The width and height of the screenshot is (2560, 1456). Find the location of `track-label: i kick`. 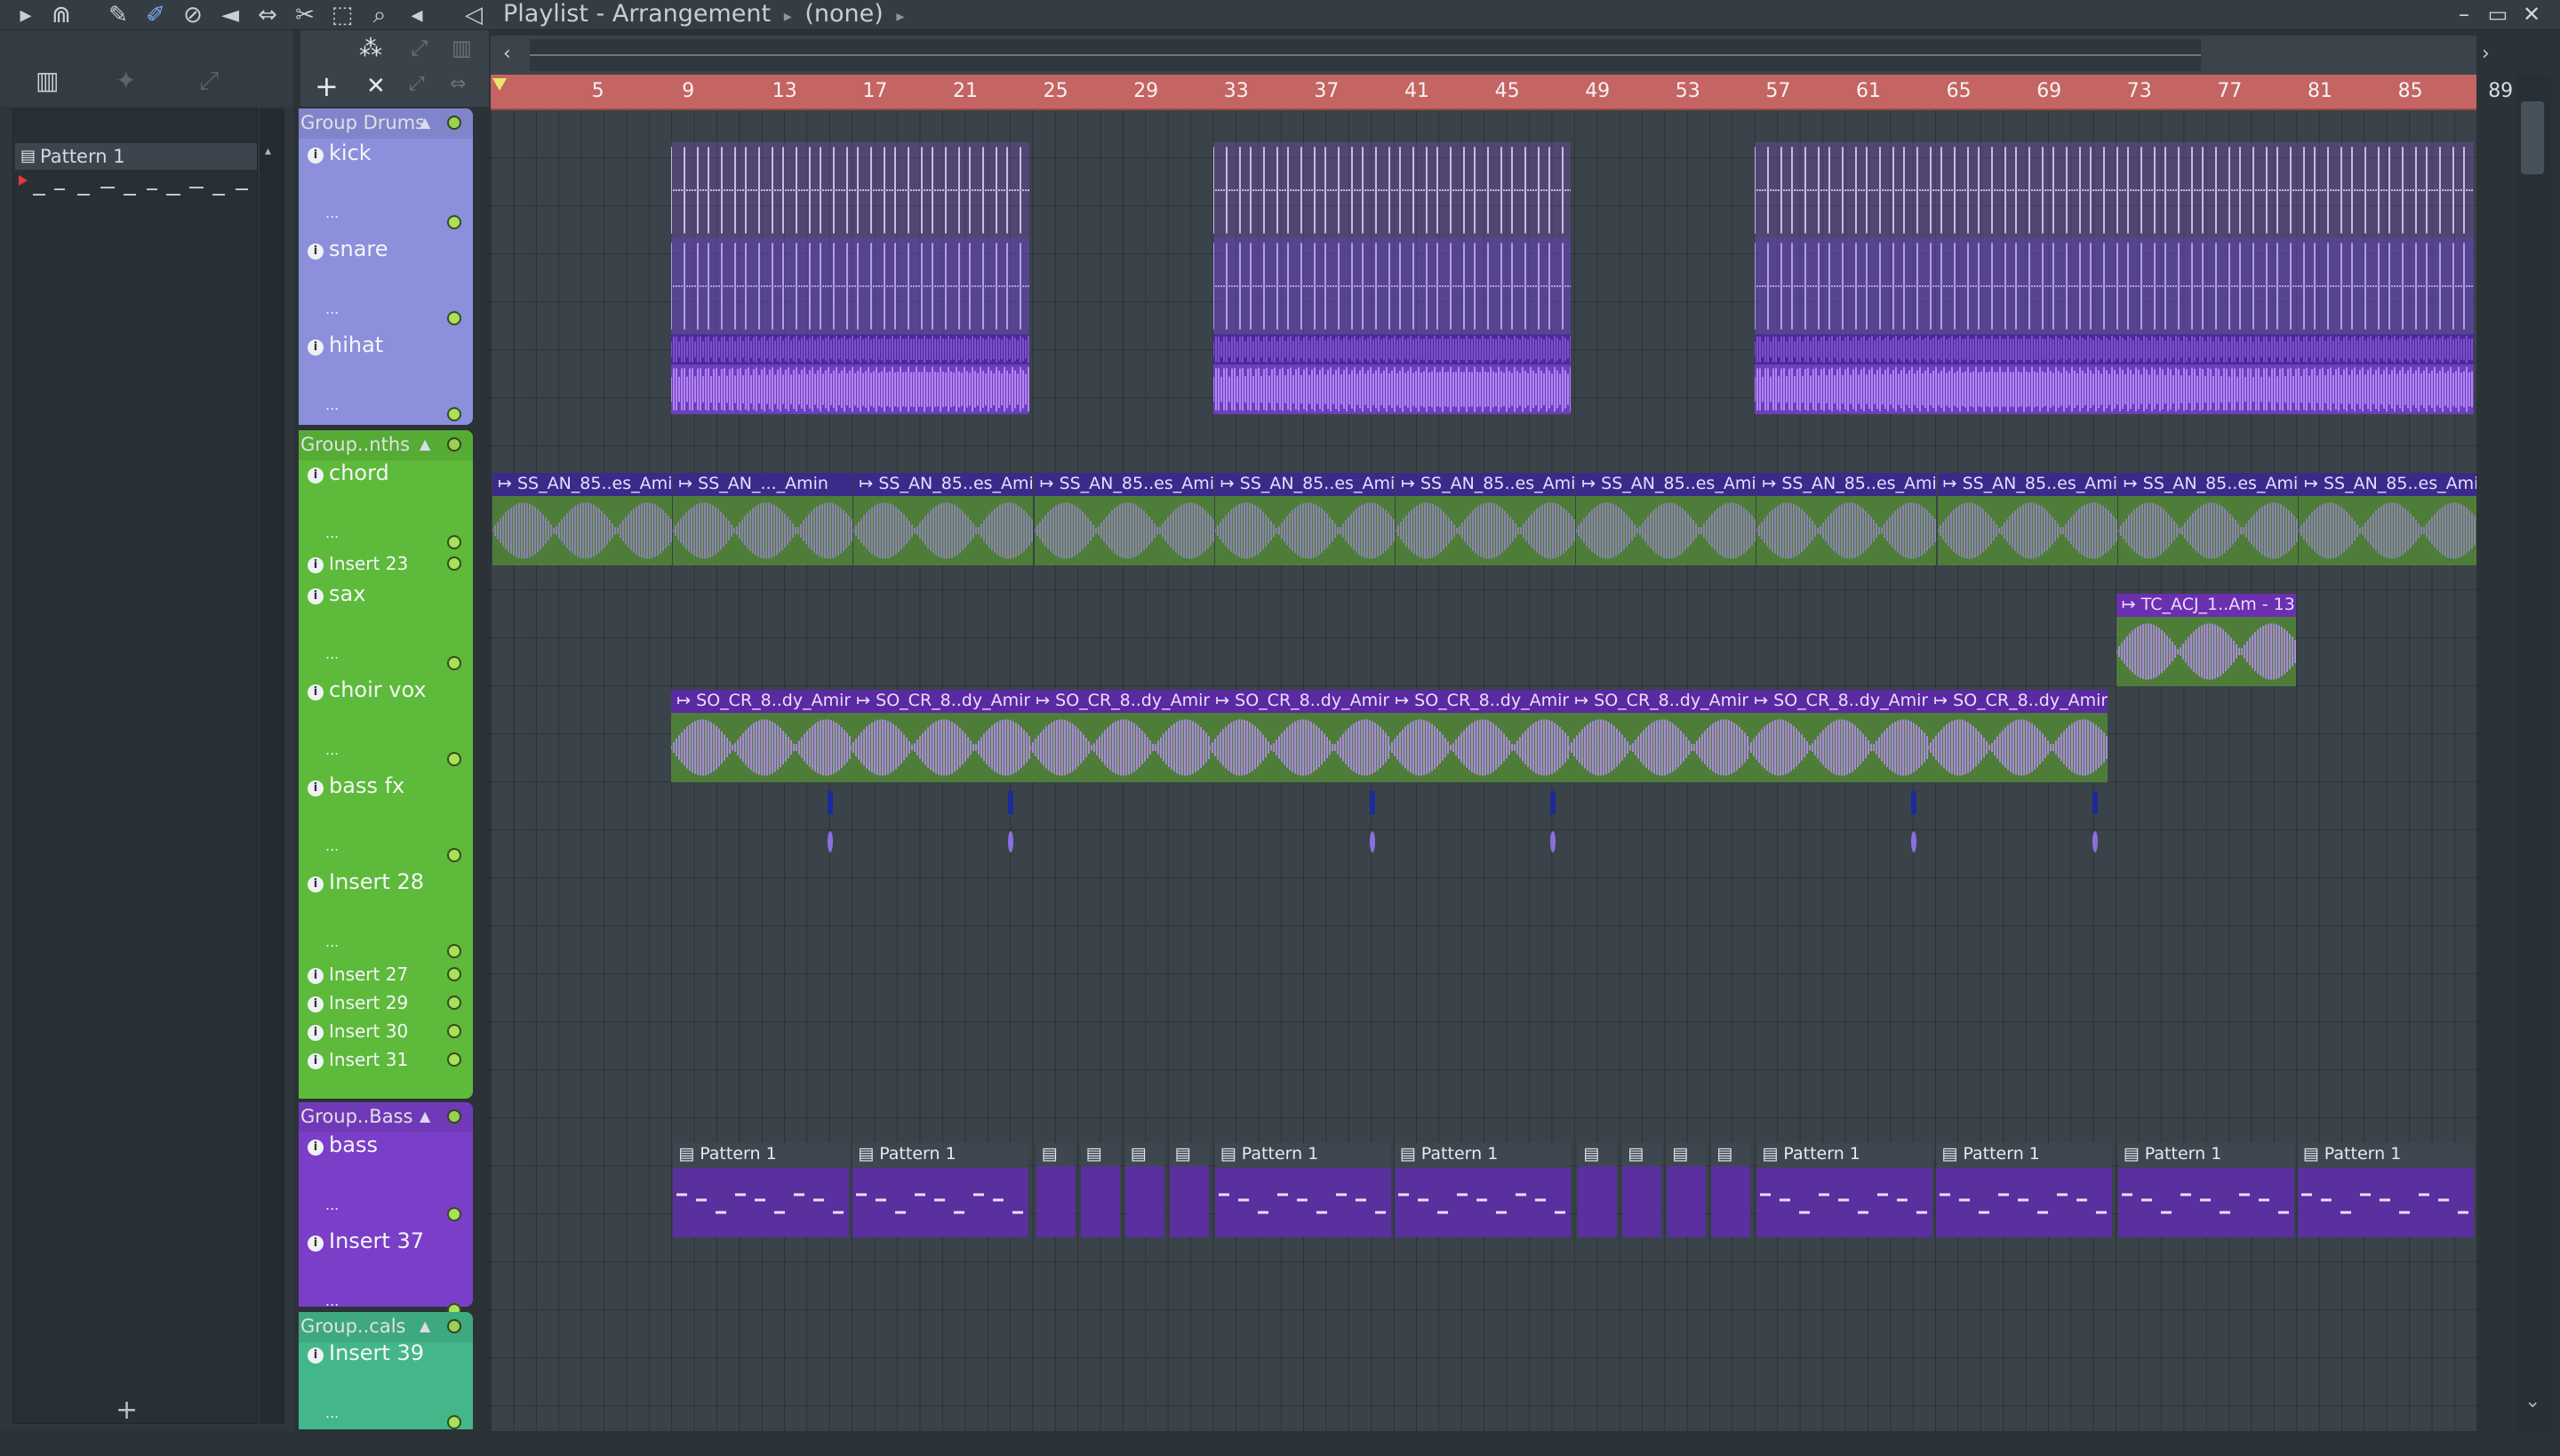

track-label: i kick is located at coordinates (340, 152).